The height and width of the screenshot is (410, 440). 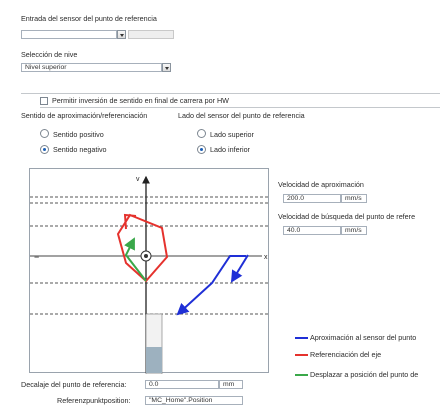 I want to click on reference-point-center, so click(x=146, y=256).